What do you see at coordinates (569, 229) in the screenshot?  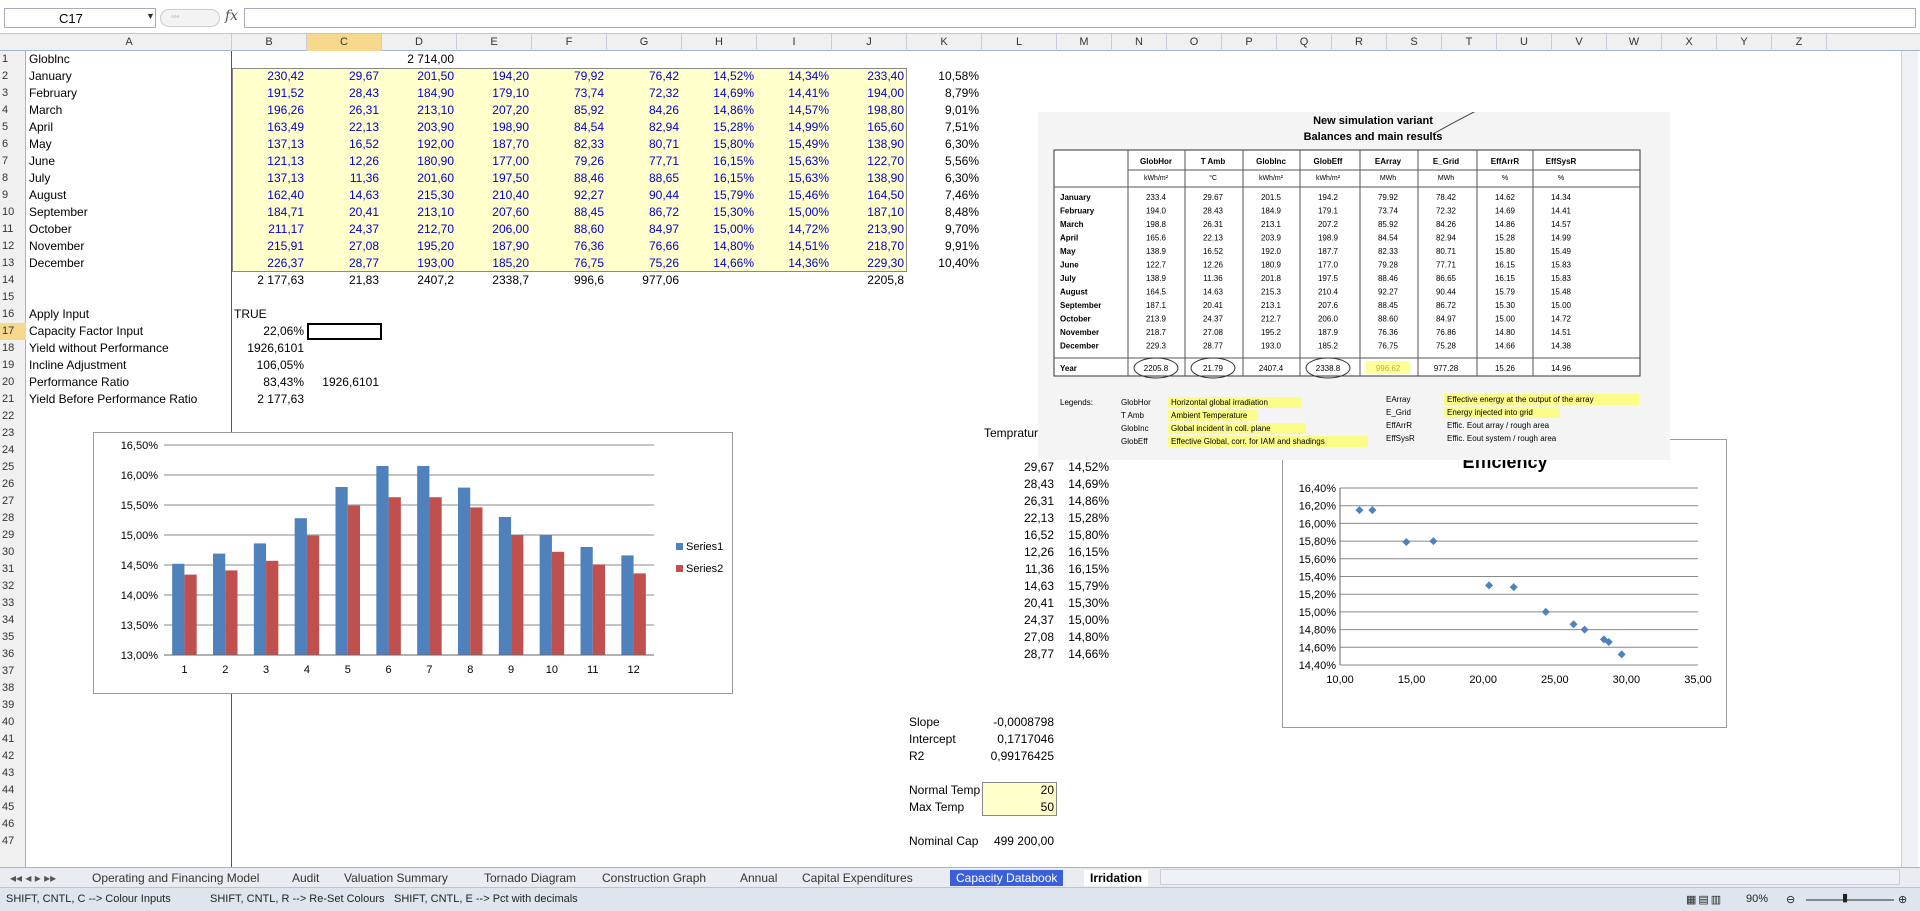 I see `cell-F11: 88,60` at bounding box center [569, 229].